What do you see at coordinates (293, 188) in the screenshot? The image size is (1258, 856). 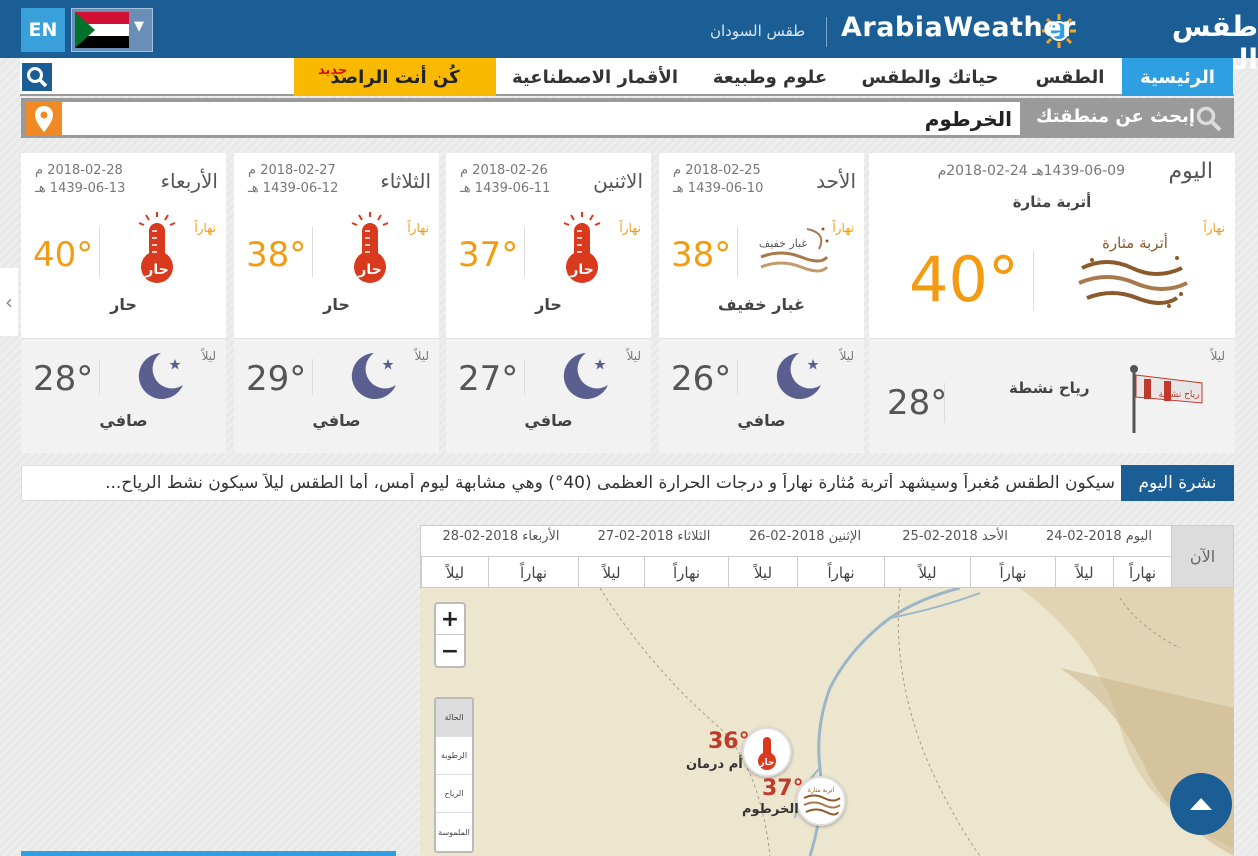 I see `hijri-date: 1439-06-12 هـ` at bounding box center [293, 188].